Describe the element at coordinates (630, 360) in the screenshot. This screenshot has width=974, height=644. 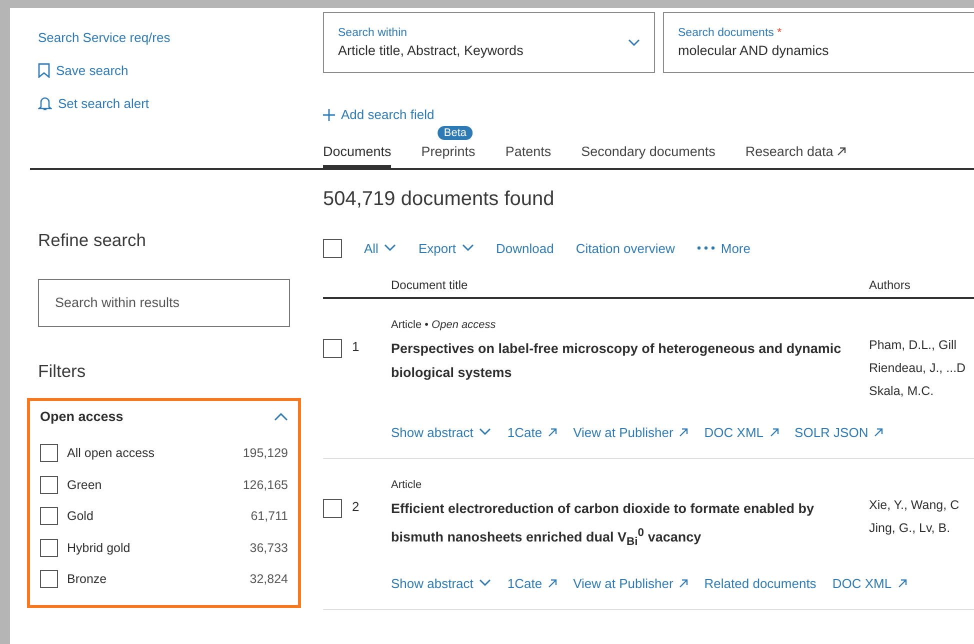
I see `document-title: Perspectives on label-free microscopy of heterogeneous and dynamic biological systems` at that location.